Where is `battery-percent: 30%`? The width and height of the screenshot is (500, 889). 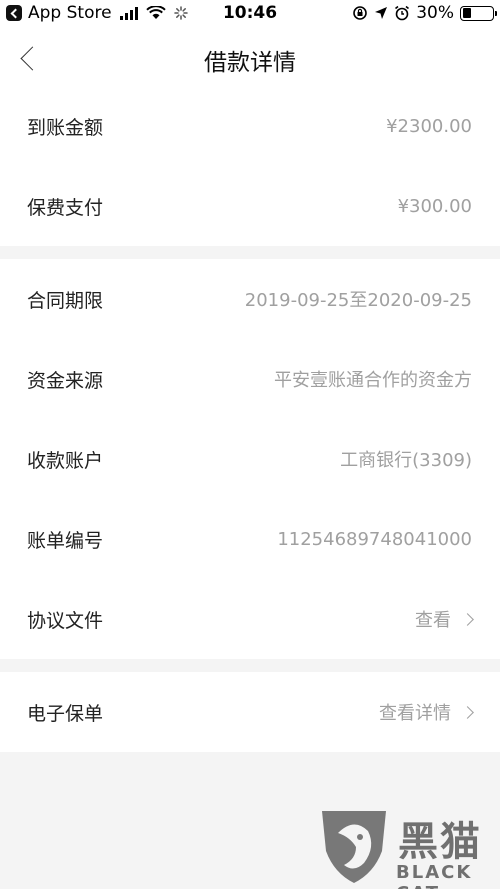
battery-percent: 30% is located at coordinates (435, 13).